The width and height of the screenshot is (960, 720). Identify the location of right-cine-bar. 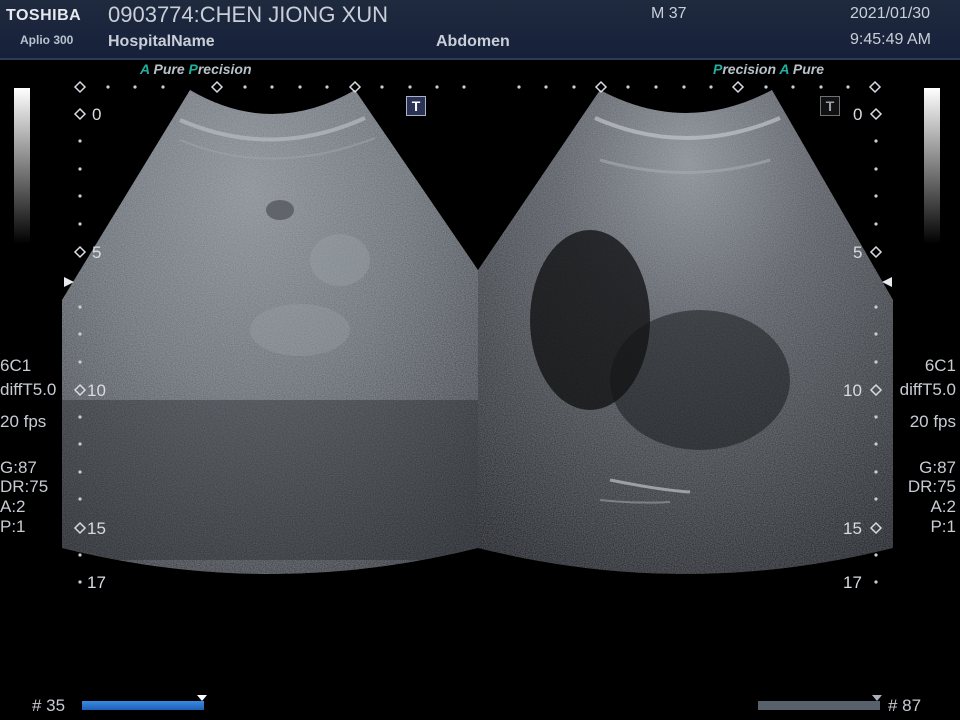
(819, 705).